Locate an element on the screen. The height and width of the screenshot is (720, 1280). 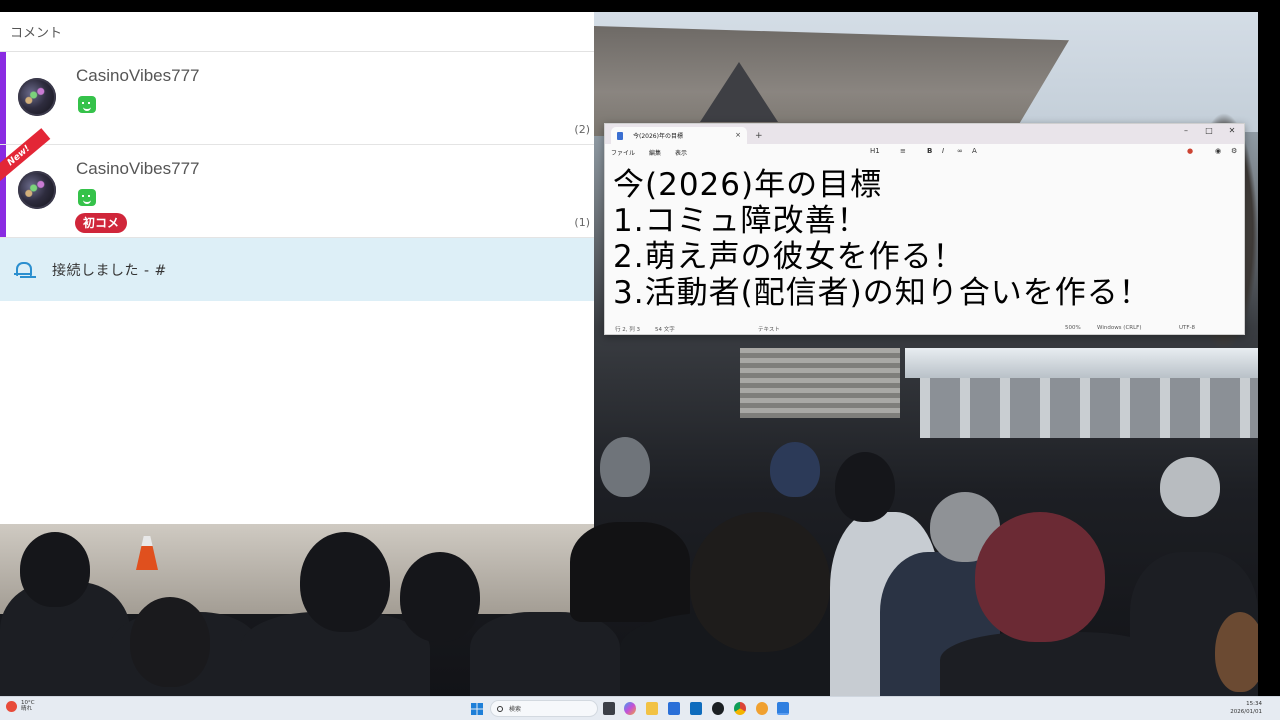
windows-start-icon is located at coordinates (477, 709).